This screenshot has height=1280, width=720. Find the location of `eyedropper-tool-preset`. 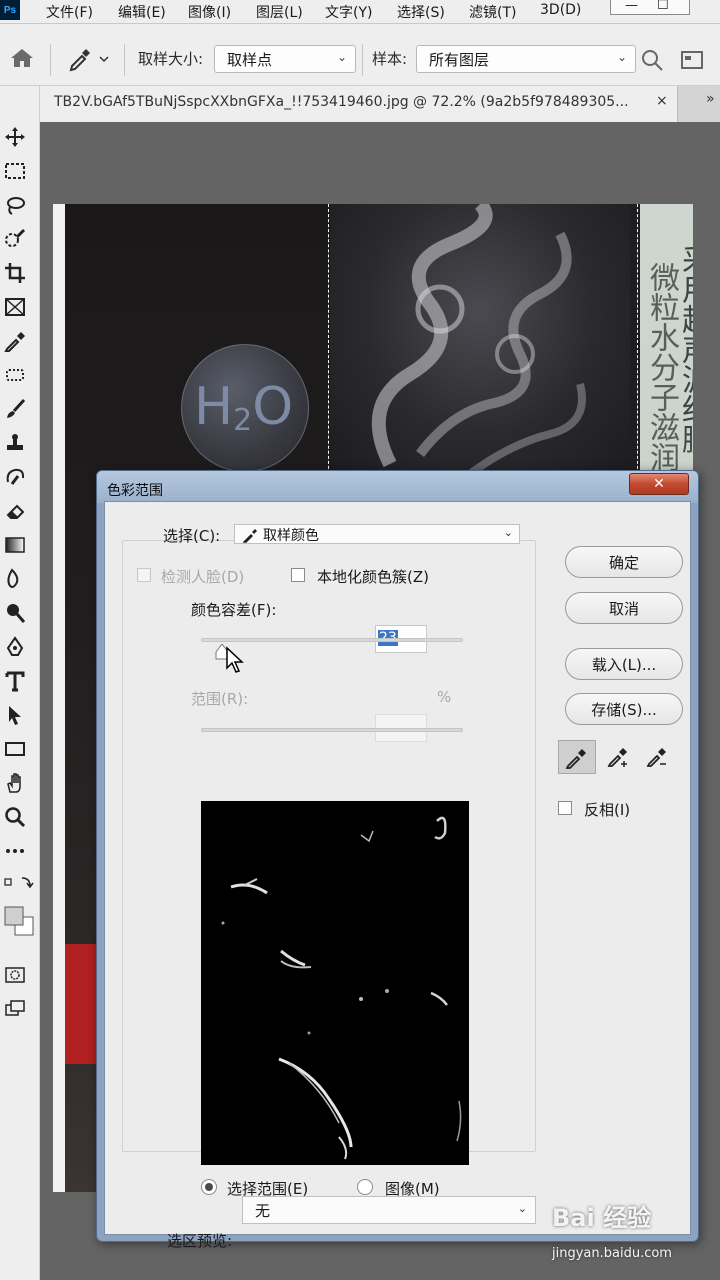

eyedropper-tool-preset is located at coordinates (89, 59).